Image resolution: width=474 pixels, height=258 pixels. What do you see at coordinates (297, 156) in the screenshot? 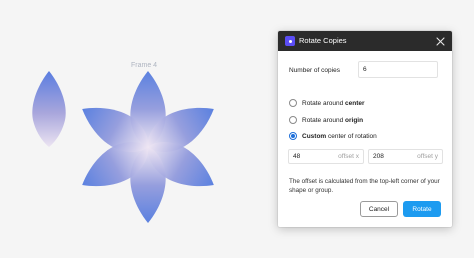
I see `offset-x-value: 48` at bounding box center [297, 156].